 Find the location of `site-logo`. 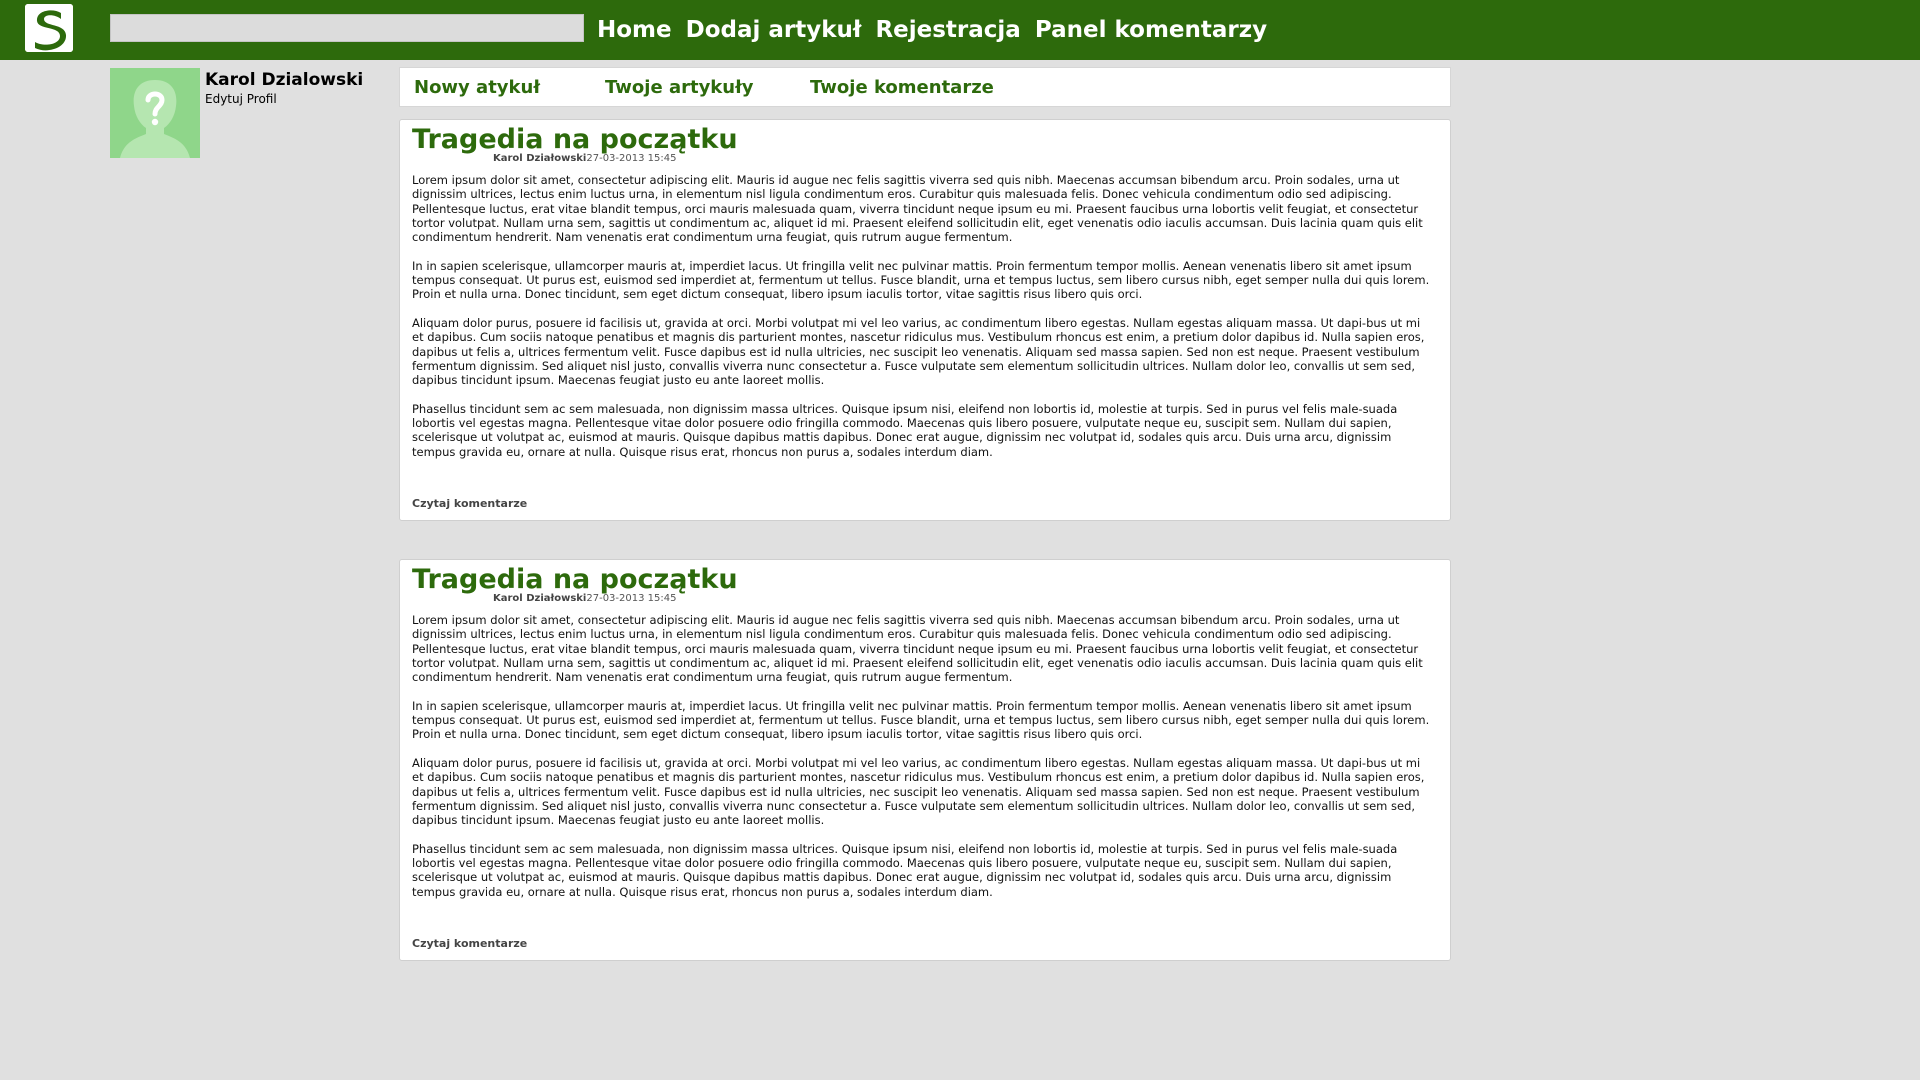

site-logo is located at coordinates (49, 28).